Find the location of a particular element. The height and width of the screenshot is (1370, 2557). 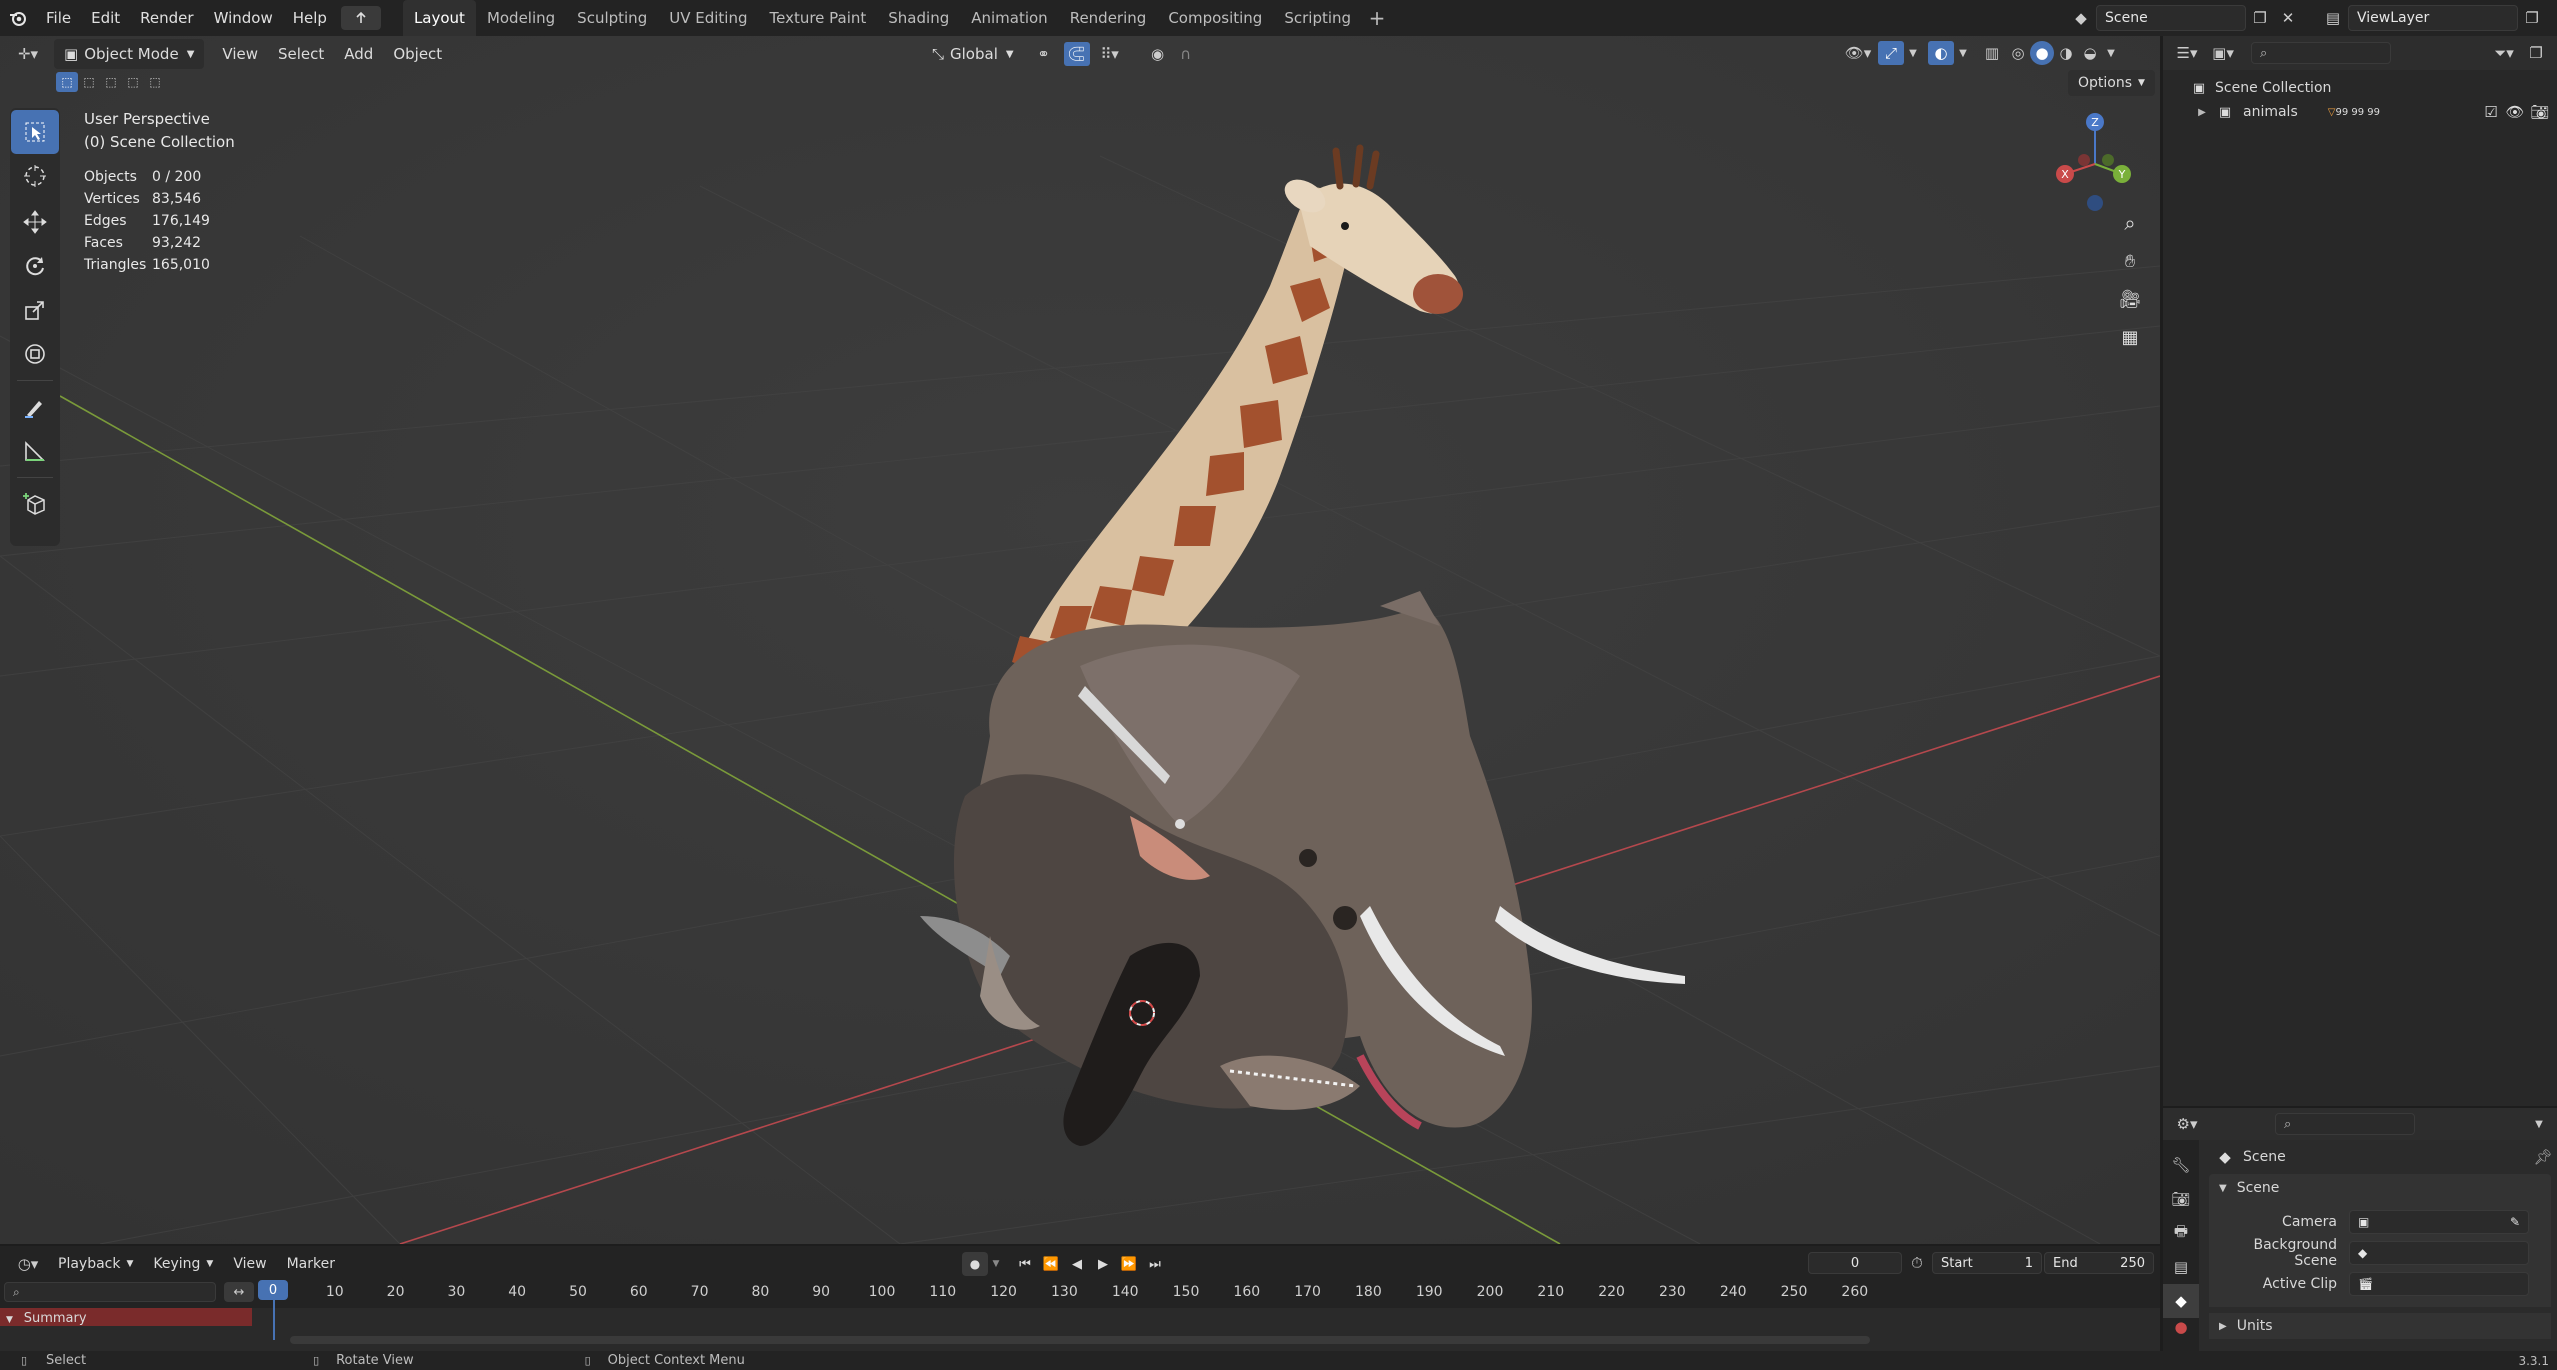

tab-animation: Animation is located at coordinates (1009, 18).